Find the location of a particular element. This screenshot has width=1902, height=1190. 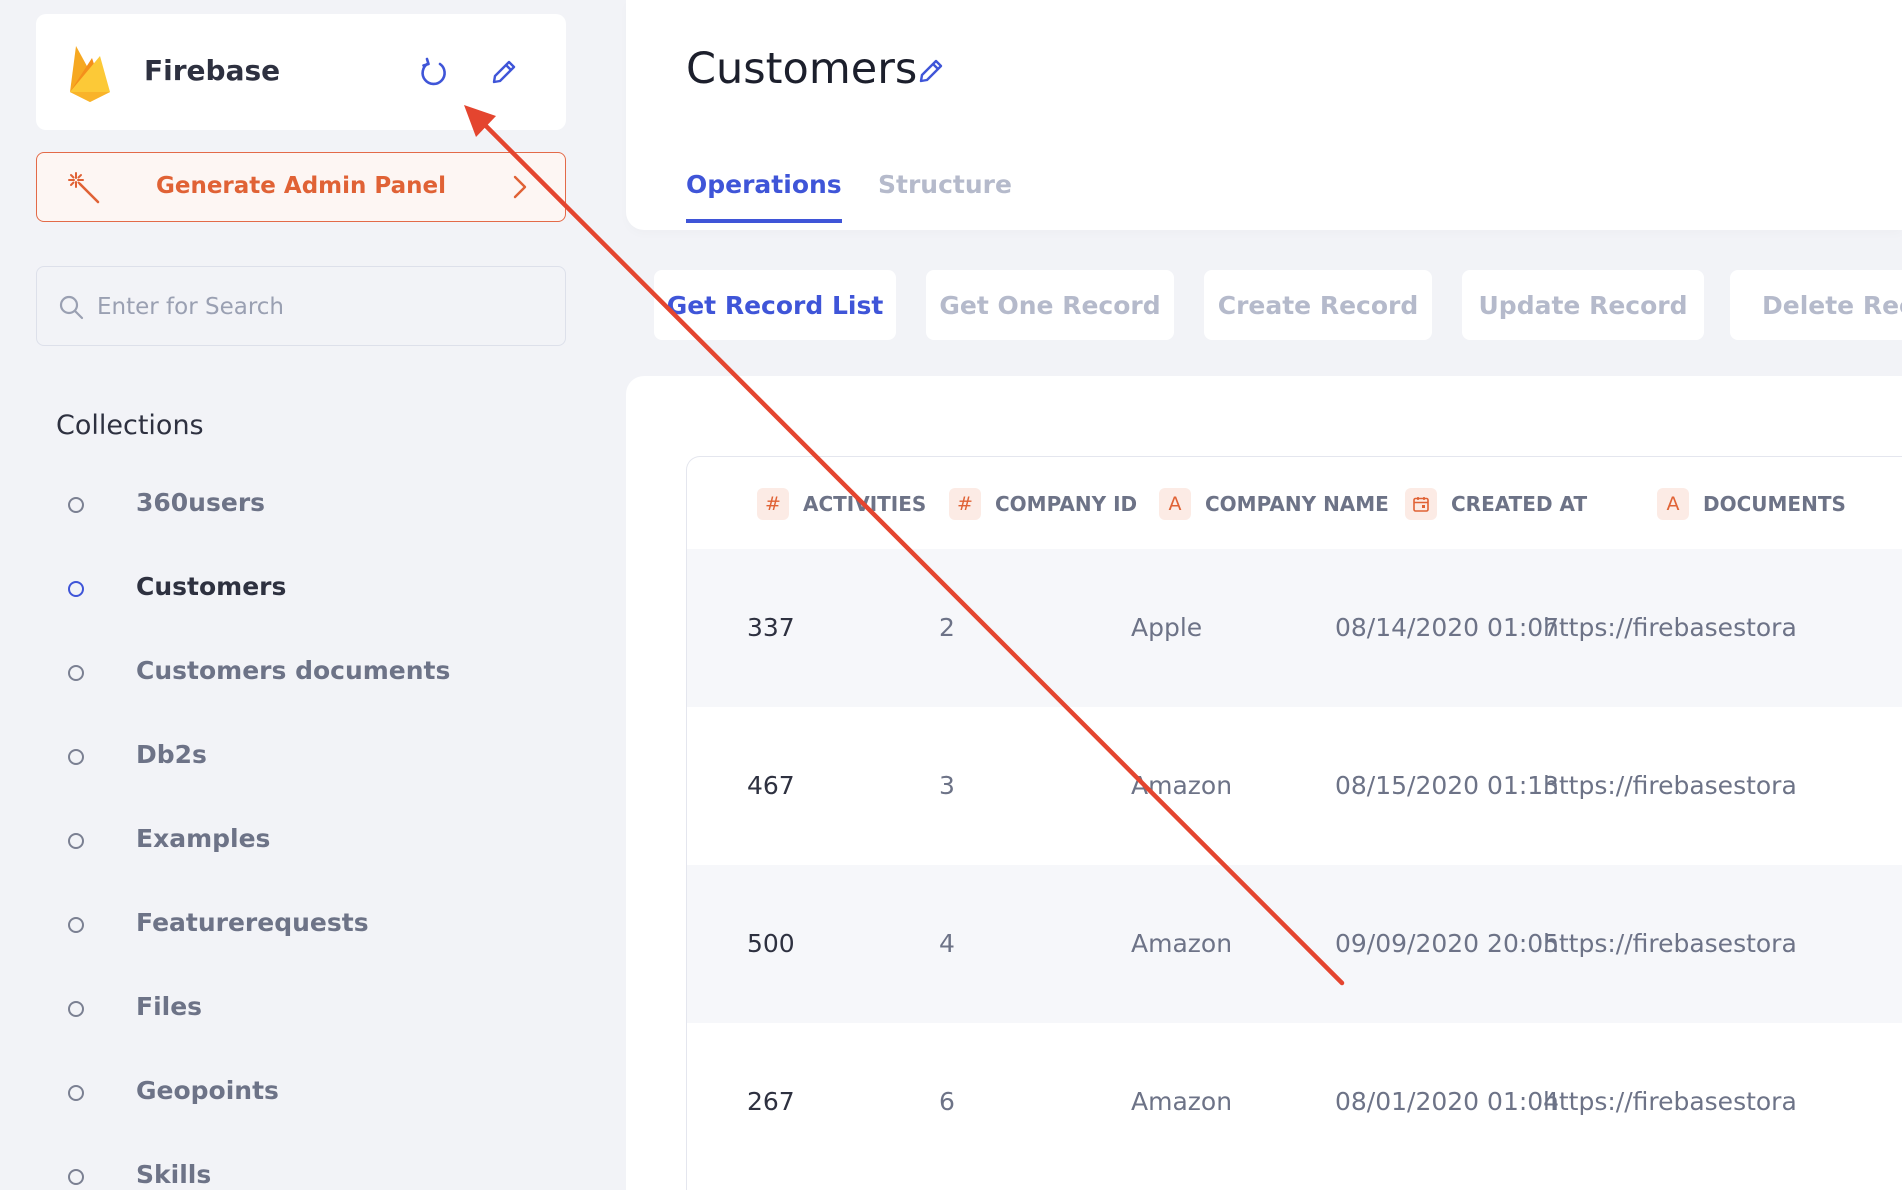

collection-item: Customers documents is located at coordinates (313, 680).